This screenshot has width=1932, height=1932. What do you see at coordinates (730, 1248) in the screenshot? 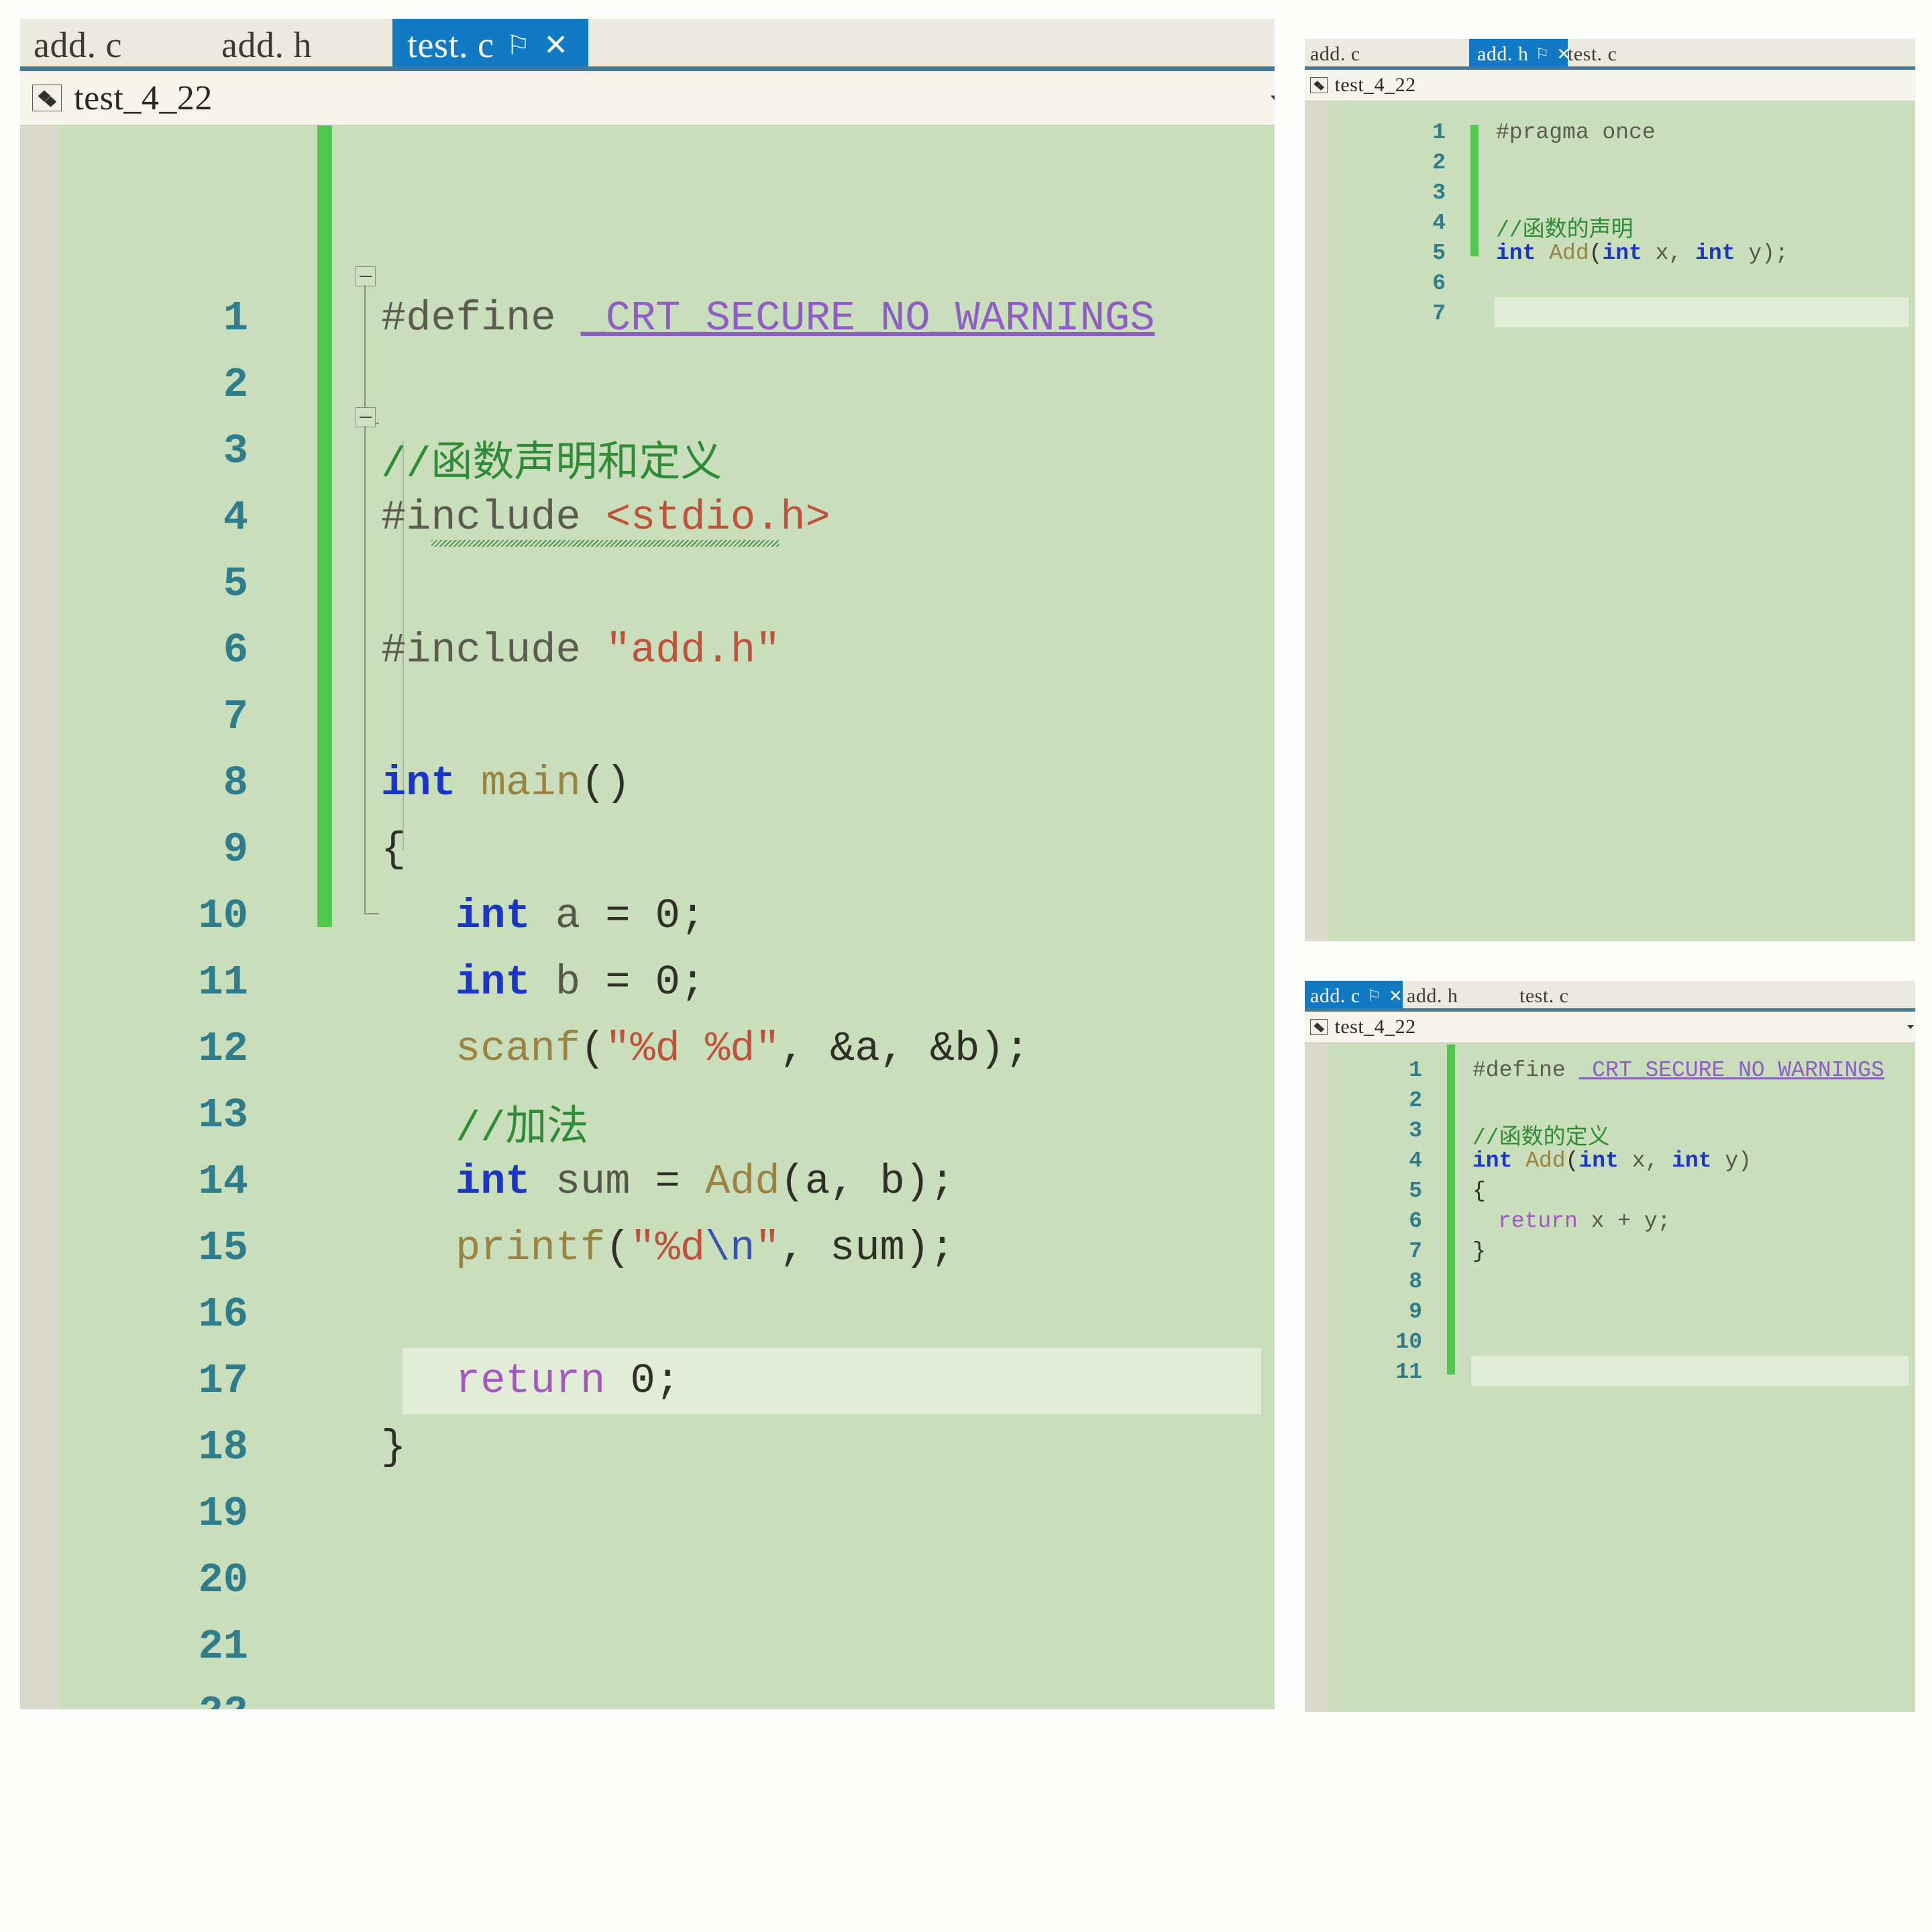
I see `code-token: \n` at bounding box center [730, 1248].